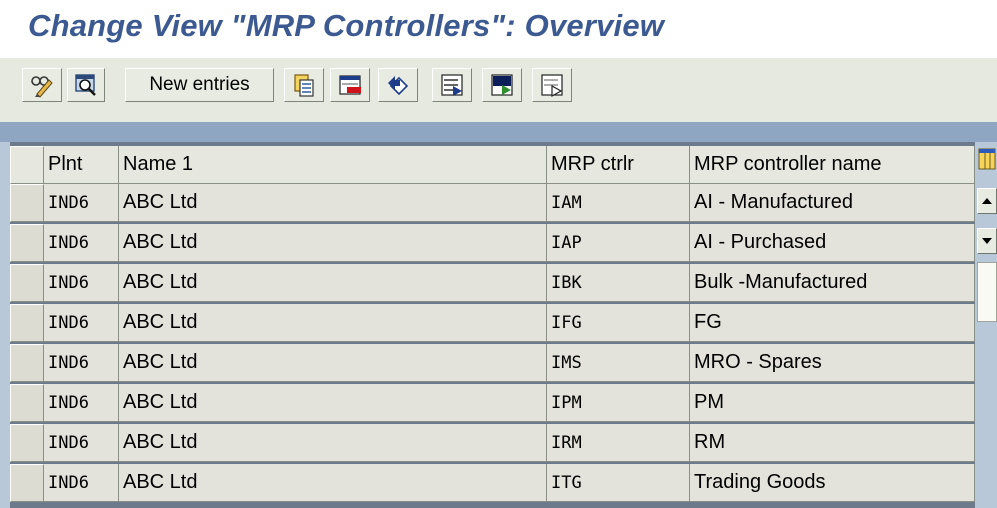 This screenshot has width=997, height=508. Describe the element at coordinates (618, 165) in the screenshot. I see `header-mrp-ctrlr: MRP ctrlr` at that location.